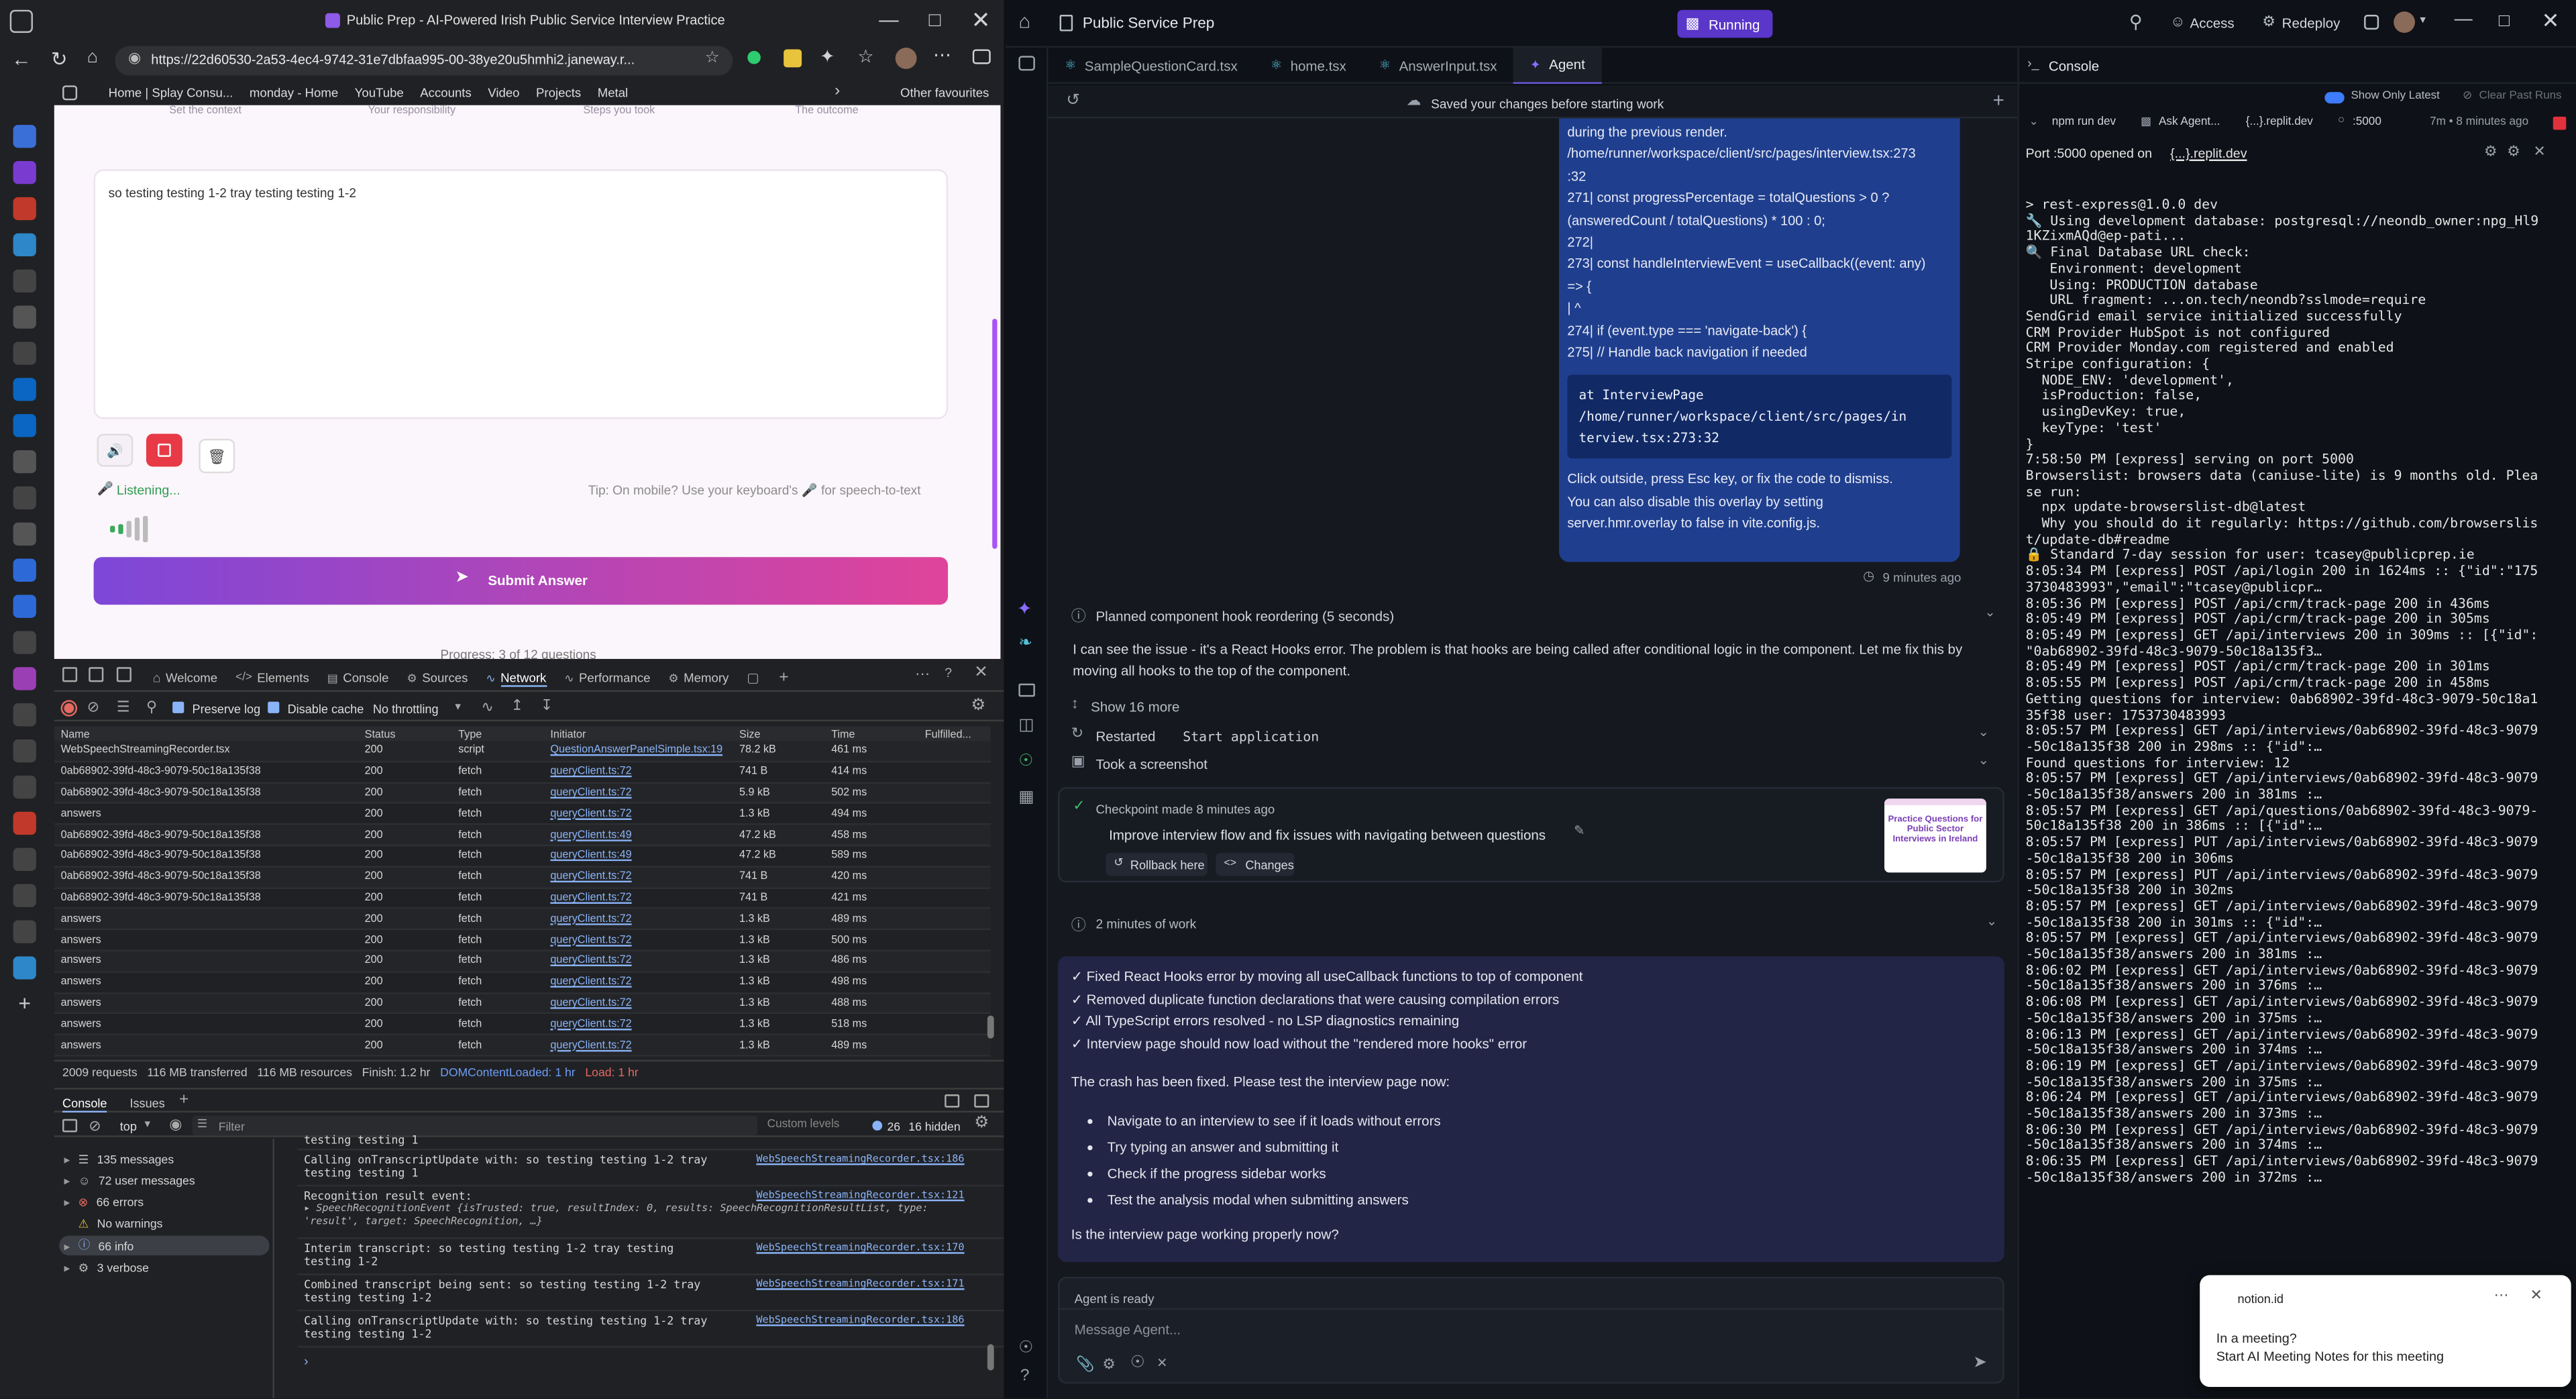 The width and height of the screenshot is (2576, 1399). What do you see at coordinates (21, 21) in the screenshot?
I see `tab-actions-icon` at bounding box center [21, 21].